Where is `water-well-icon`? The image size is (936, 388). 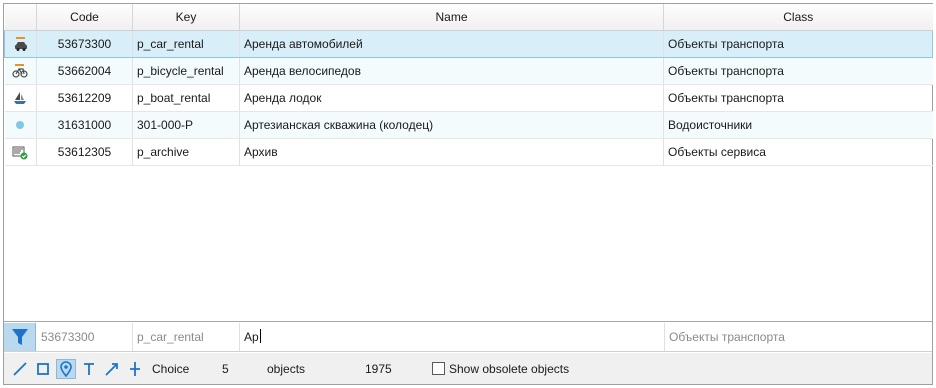 water-well-icon is located at coordinates (20, 124).